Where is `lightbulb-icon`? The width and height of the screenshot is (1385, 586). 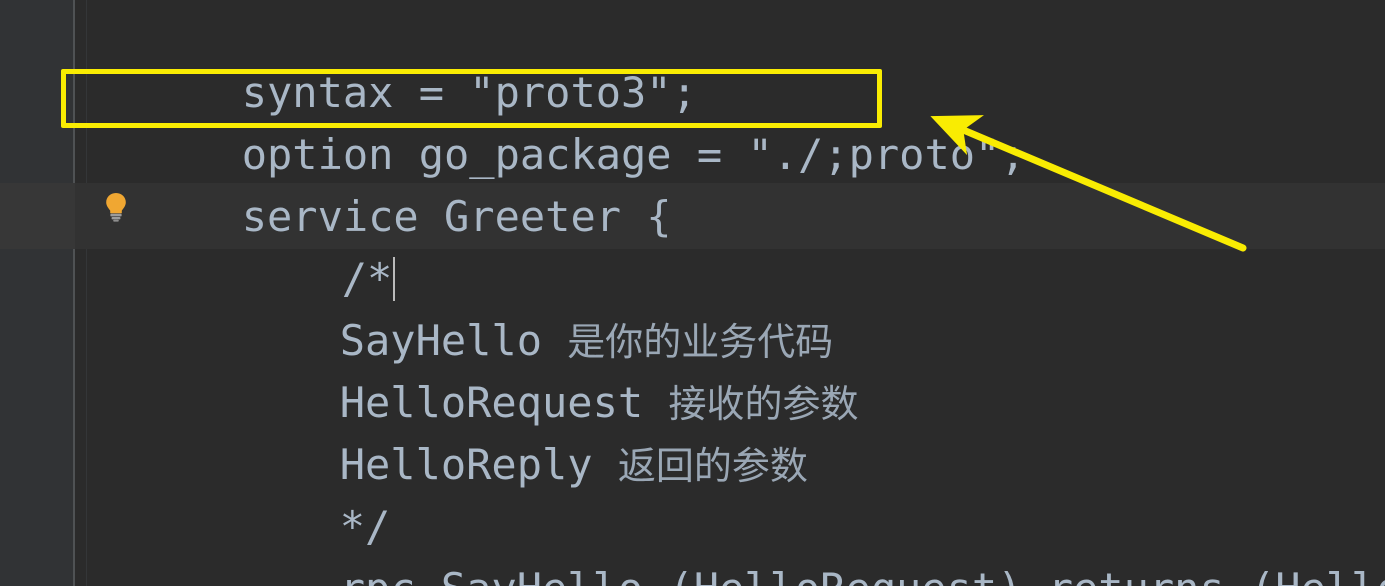 lightbulb-icon is located at coordinates (116, 207).